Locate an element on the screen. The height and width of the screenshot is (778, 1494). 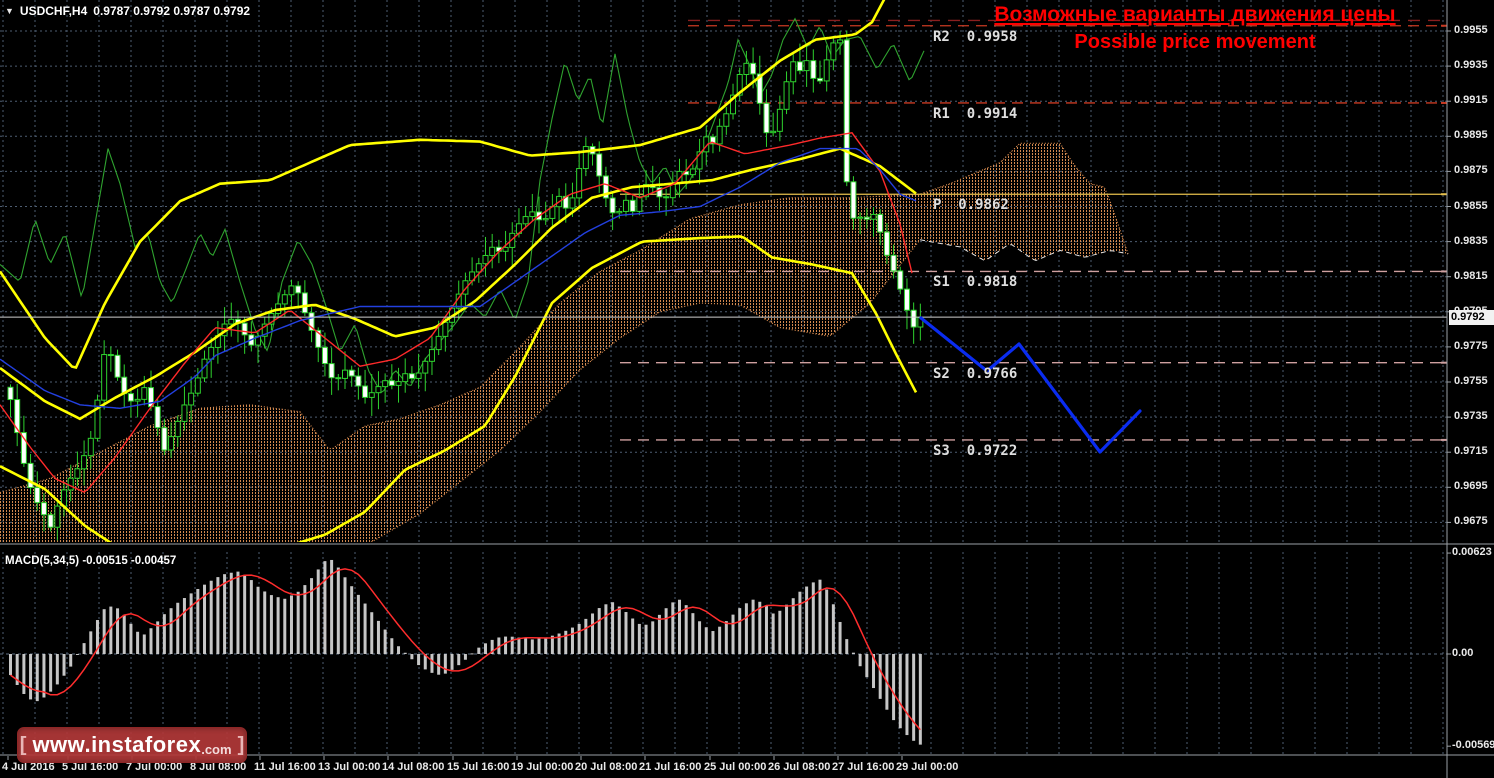
logo-bracket-left: [ is located at coordinates (23, 744).